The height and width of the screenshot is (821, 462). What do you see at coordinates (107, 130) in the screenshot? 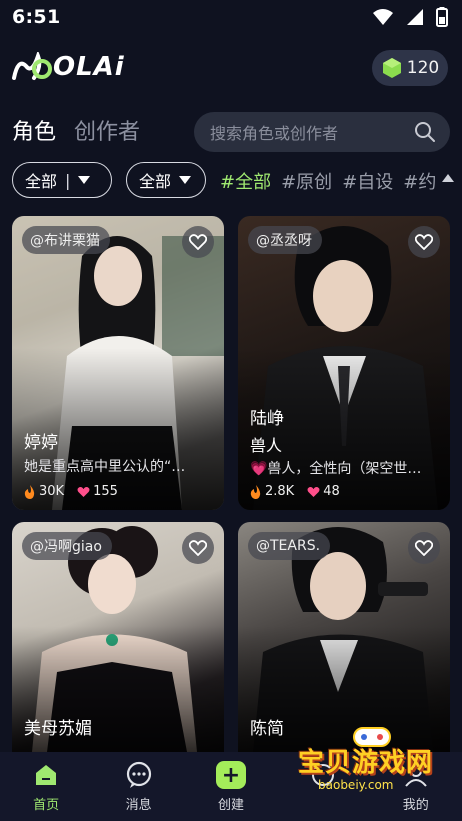
I see `tab-creators: 创作者` at bounding box center [107, 130].